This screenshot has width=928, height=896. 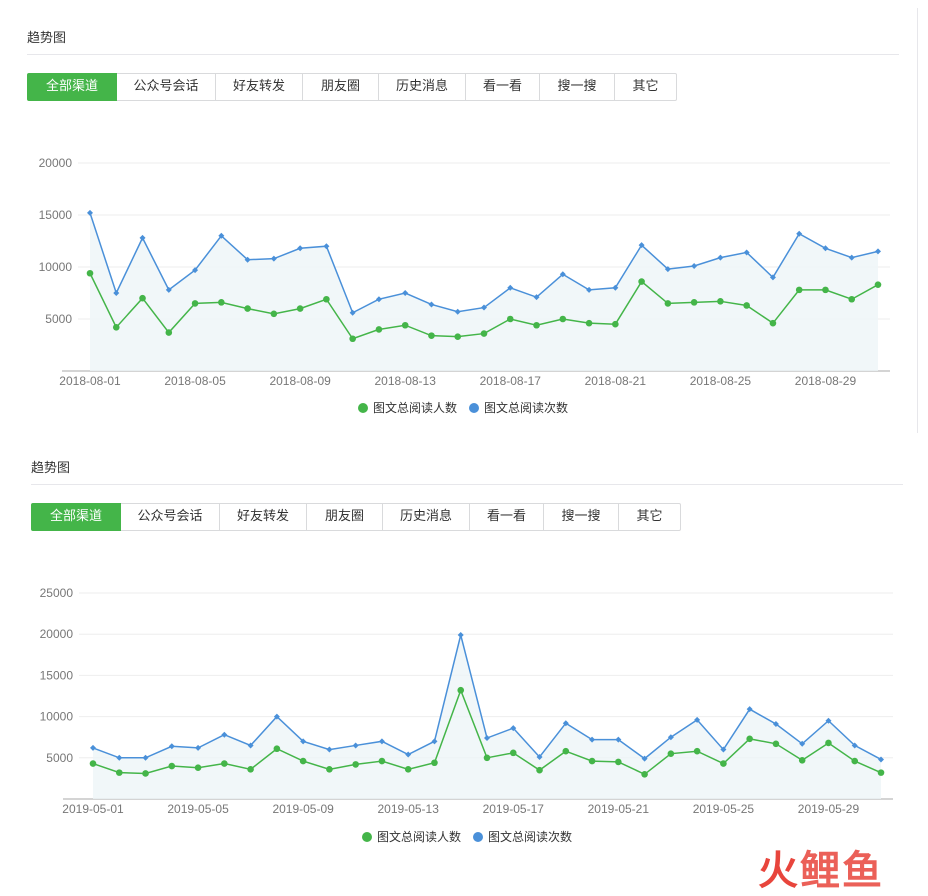 What do you see at coordinates (303, 809) in the screenshot?
I see `x-tick-label: 2019-05-09` at bounding box center [303, 809].